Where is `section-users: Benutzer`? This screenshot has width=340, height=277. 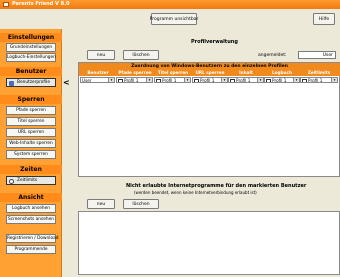
section-users: Benutzer is located at coordinates (31, 71).